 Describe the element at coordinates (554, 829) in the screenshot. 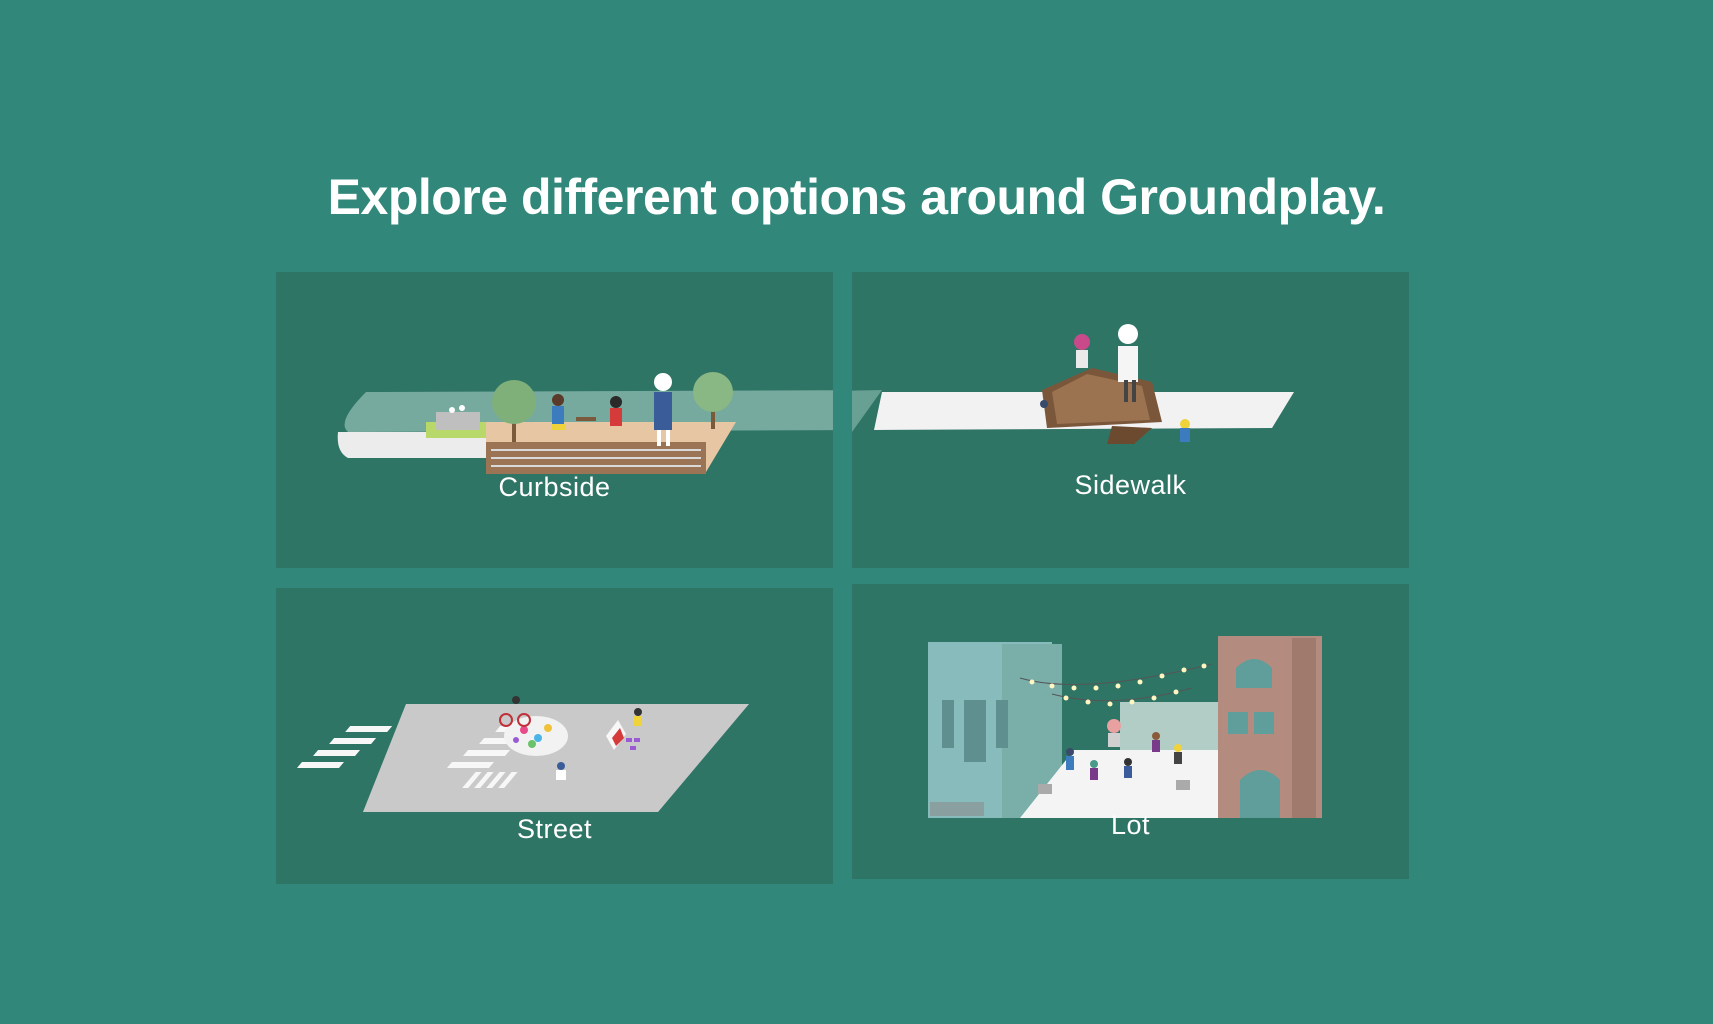

I see `option-label-street: Street` at that location.